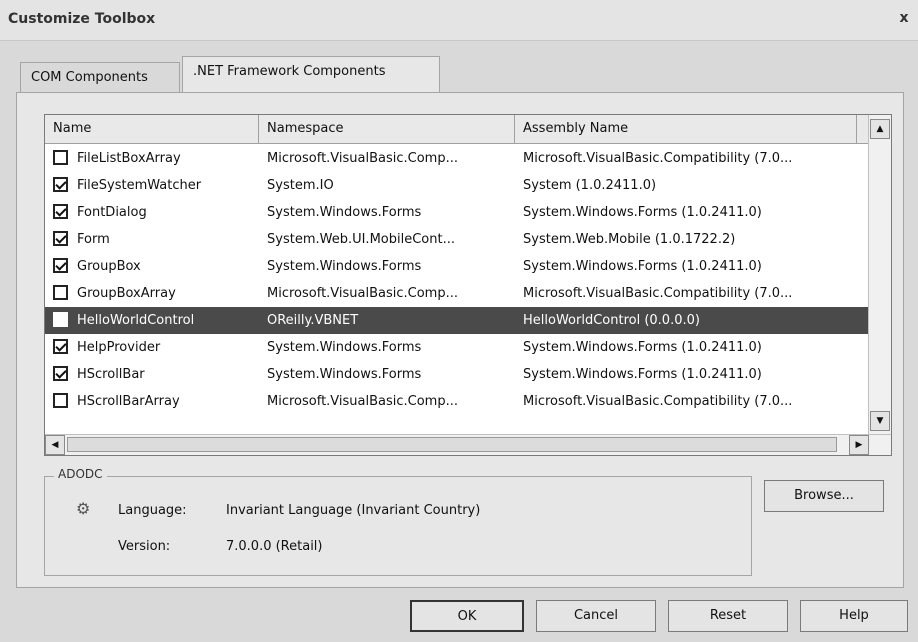  What do you see at coordinates (82, 19) in the screenshot?
I see `window-title: Customize Toolbox` at bounding box center [82, 19].